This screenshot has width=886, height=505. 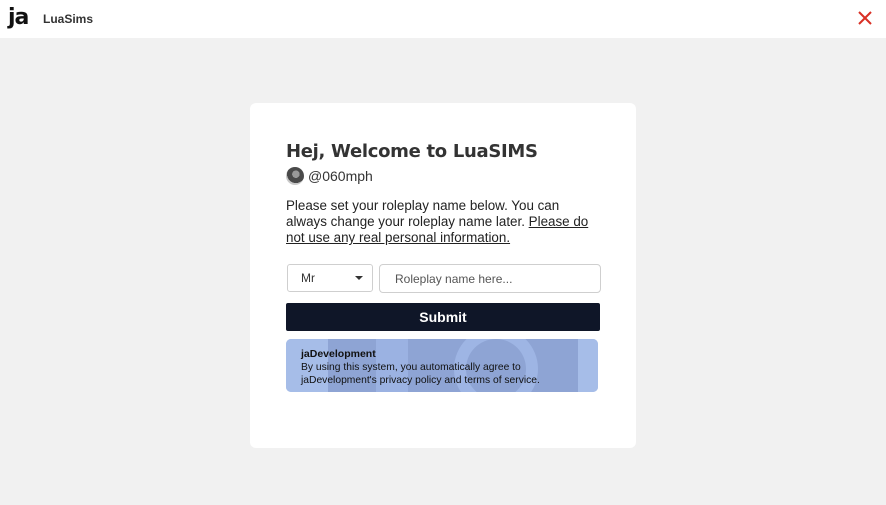 What do you see at coordinates (340, 176) in the screenshot?
I see `user-handle: @060mph` at bounding box center [340, 176].